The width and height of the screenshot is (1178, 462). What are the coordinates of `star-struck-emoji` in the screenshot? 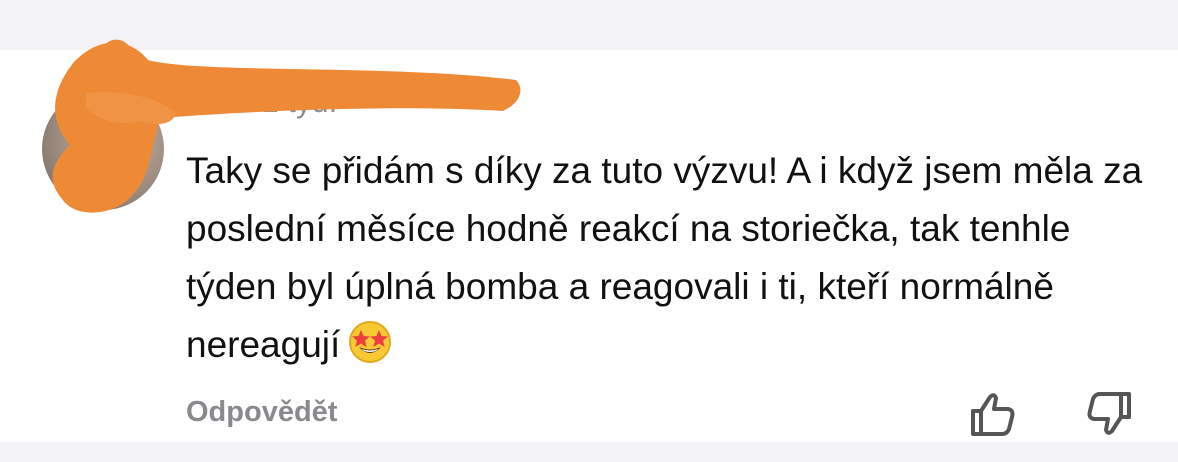 It's located at (370, 342).